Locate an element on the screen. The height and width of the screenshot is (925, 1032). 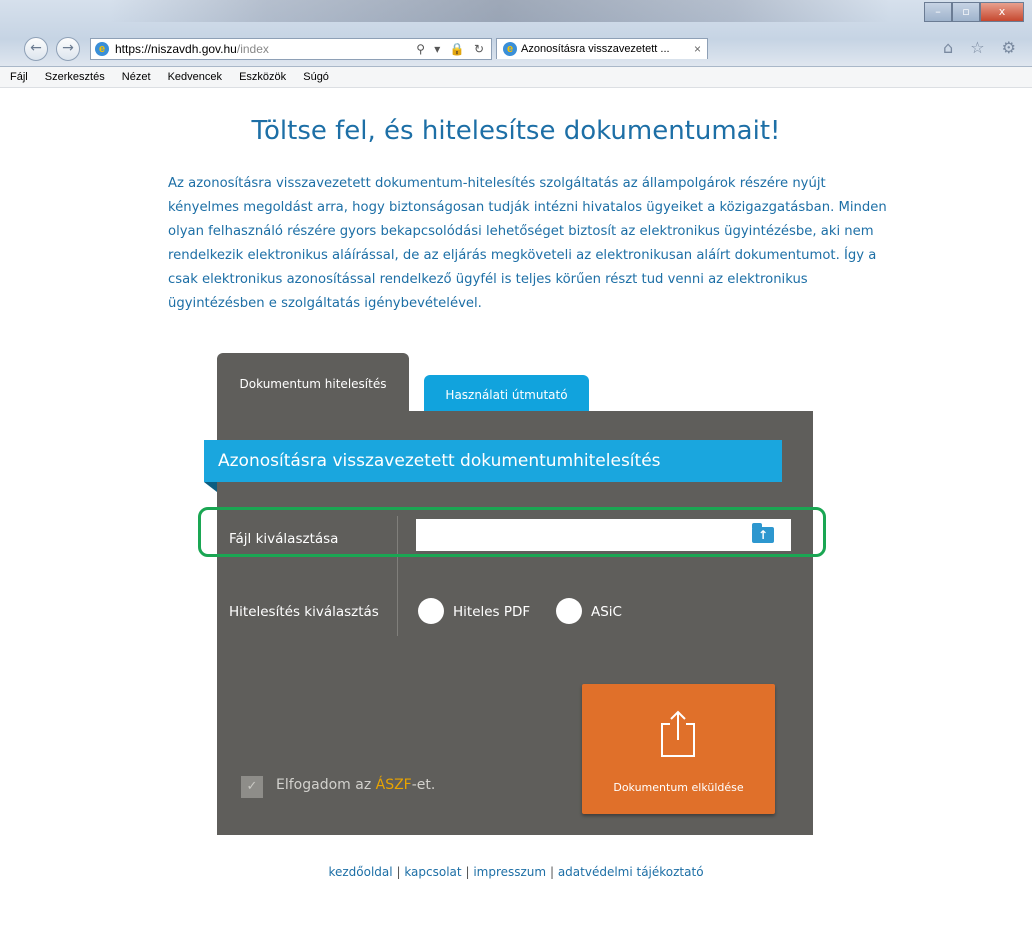
auth-select-label: Hitelesítés kiválasztás is located at coordinates (304, 612).